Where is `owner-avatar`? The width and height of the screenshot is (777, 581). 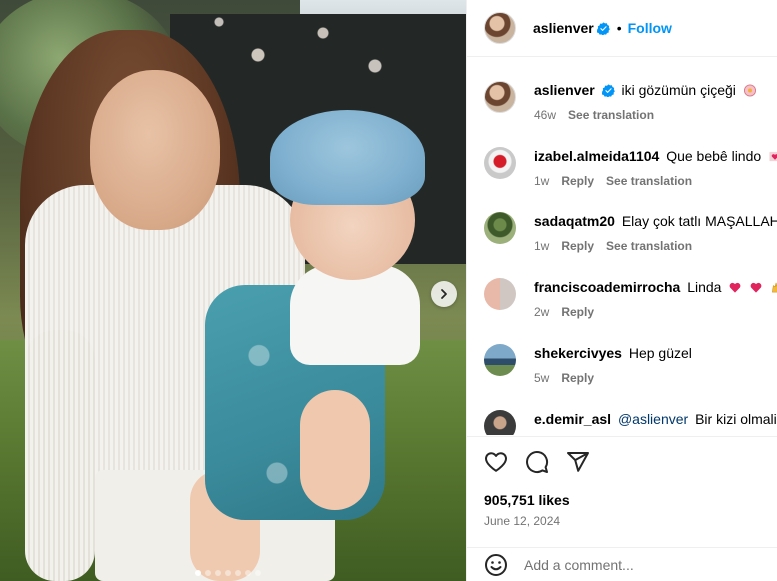
owner-avatar is located at coordinates (500, 28).